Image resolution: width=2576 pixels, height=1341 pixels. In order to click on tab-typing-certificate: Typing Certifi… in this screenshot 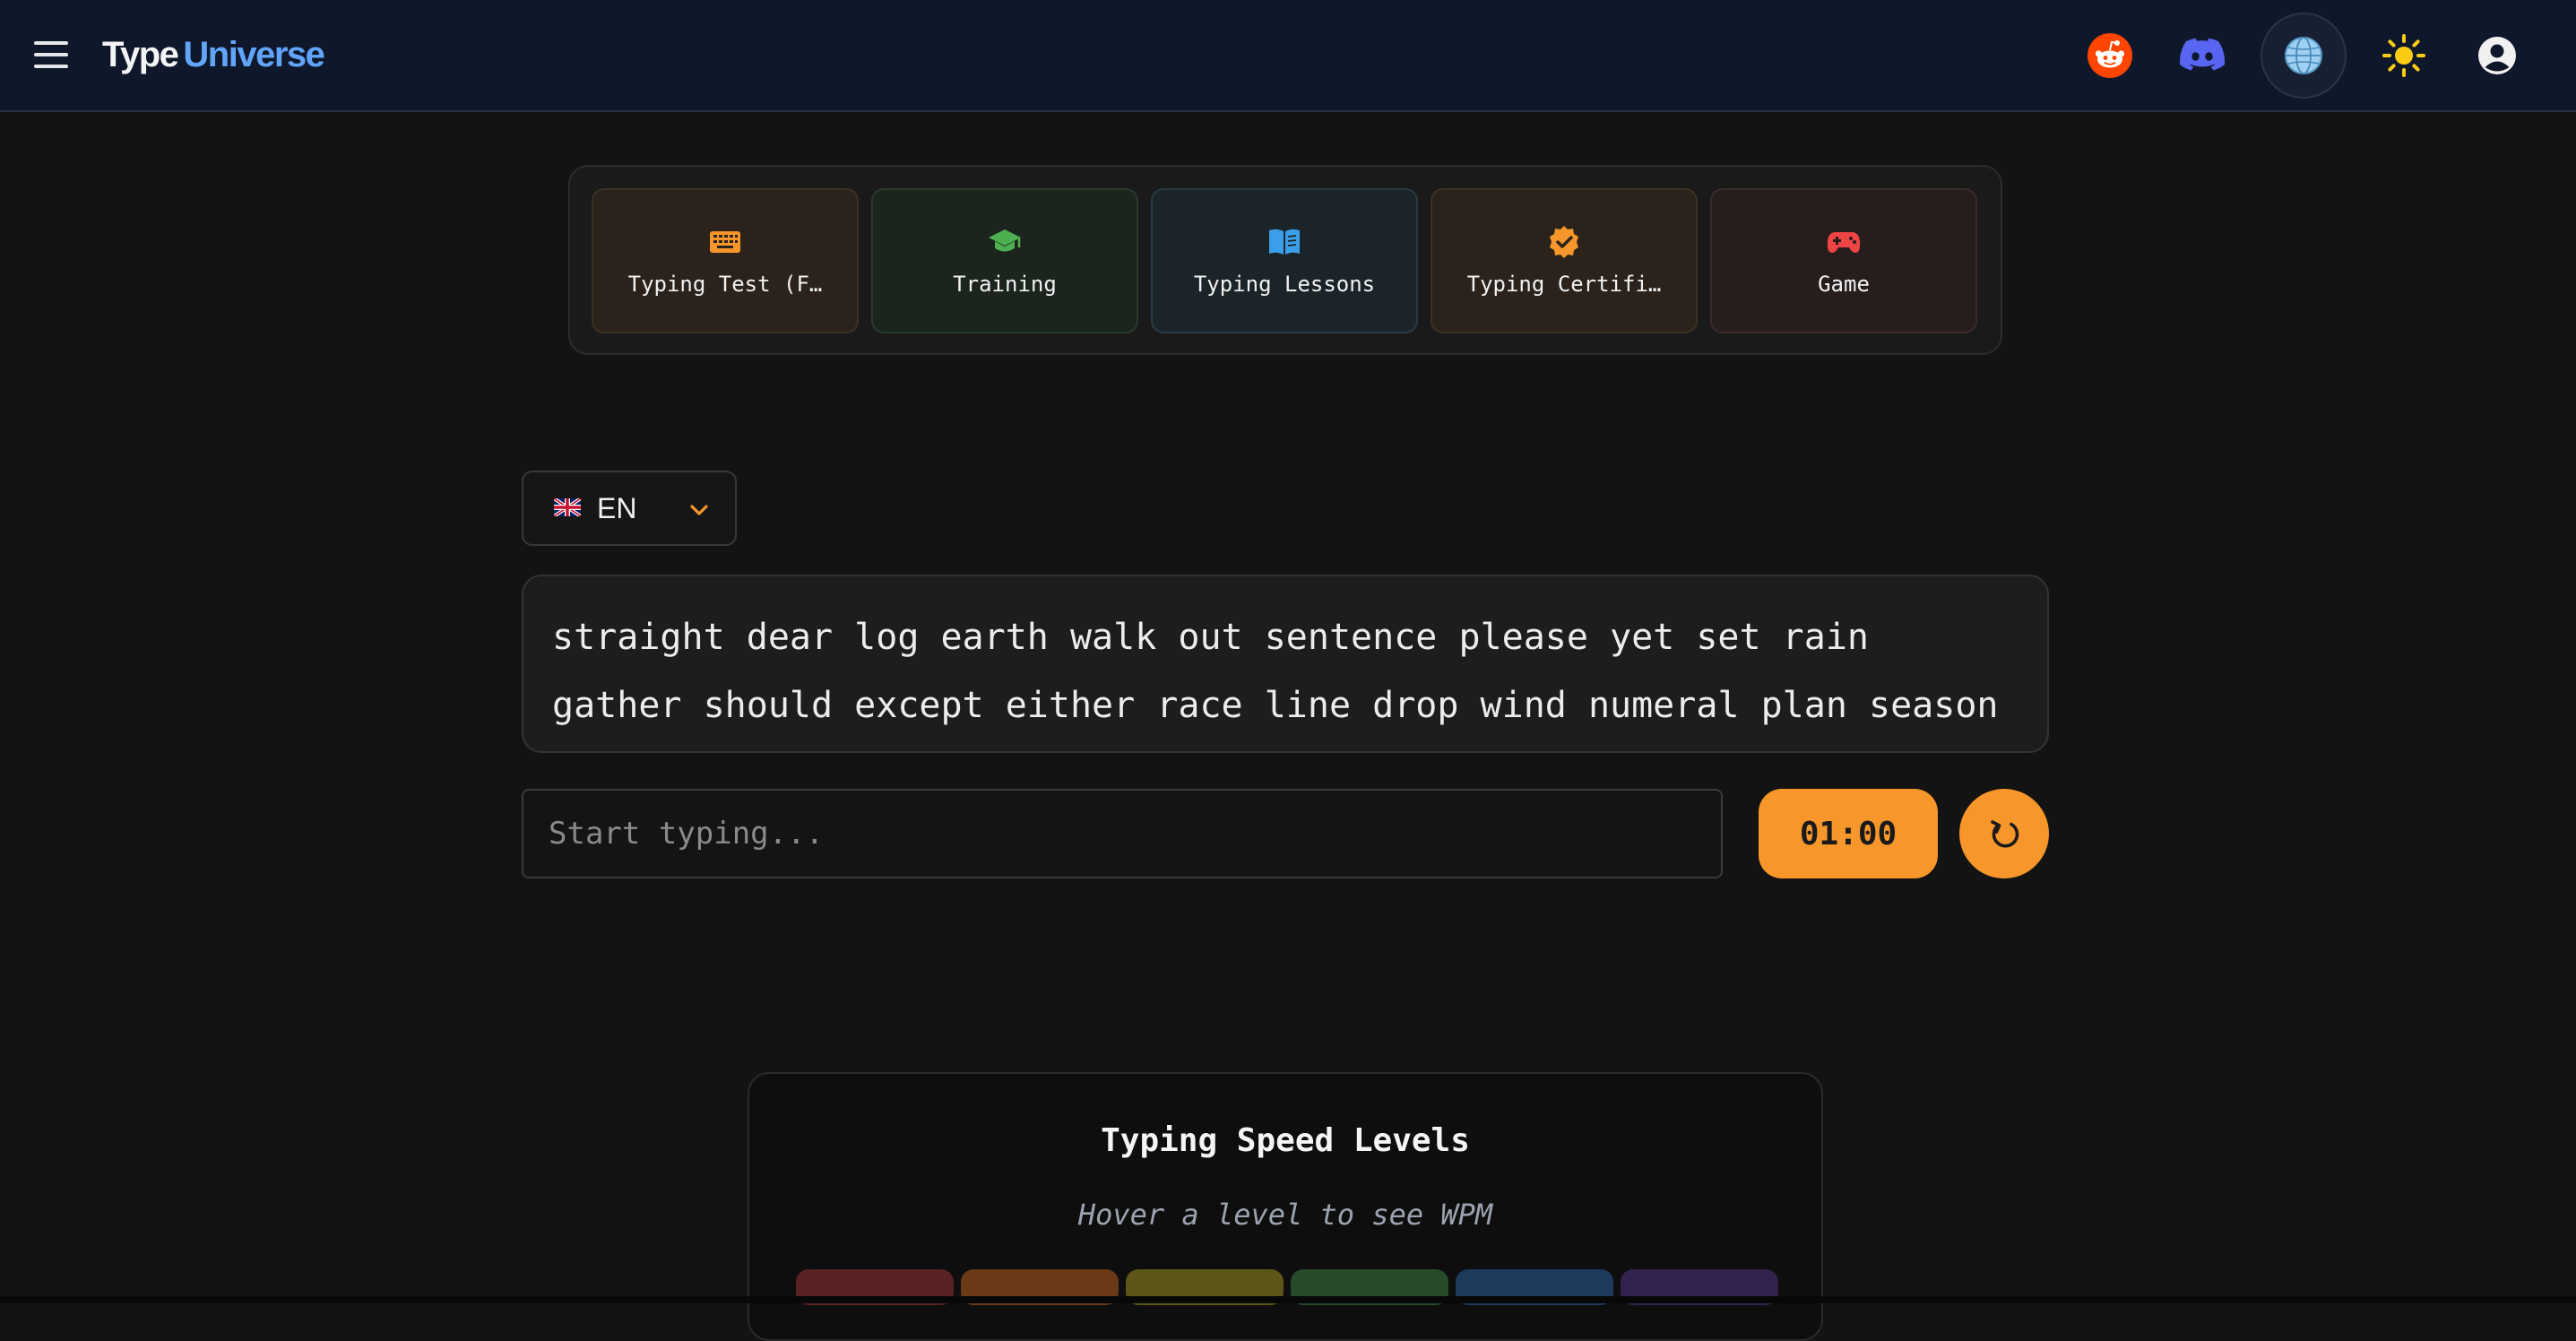, I will do `click(1564, 260)`.